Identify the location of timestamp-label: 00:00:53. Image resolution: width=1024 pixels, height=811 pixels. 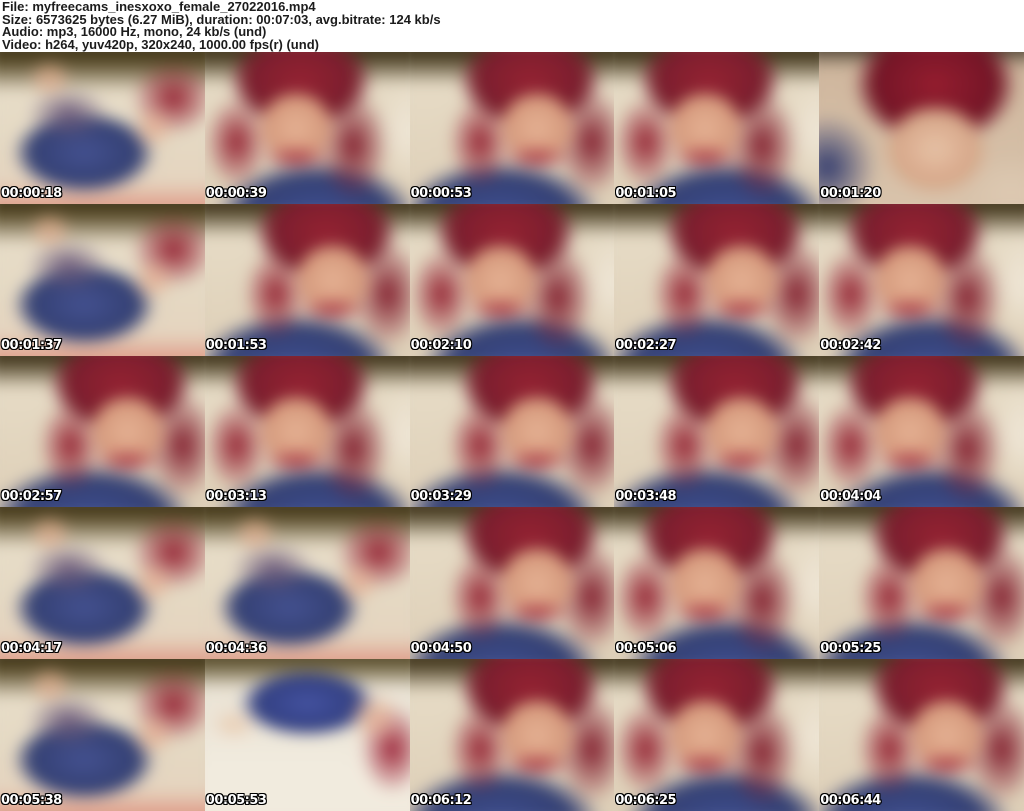
(441, 193).